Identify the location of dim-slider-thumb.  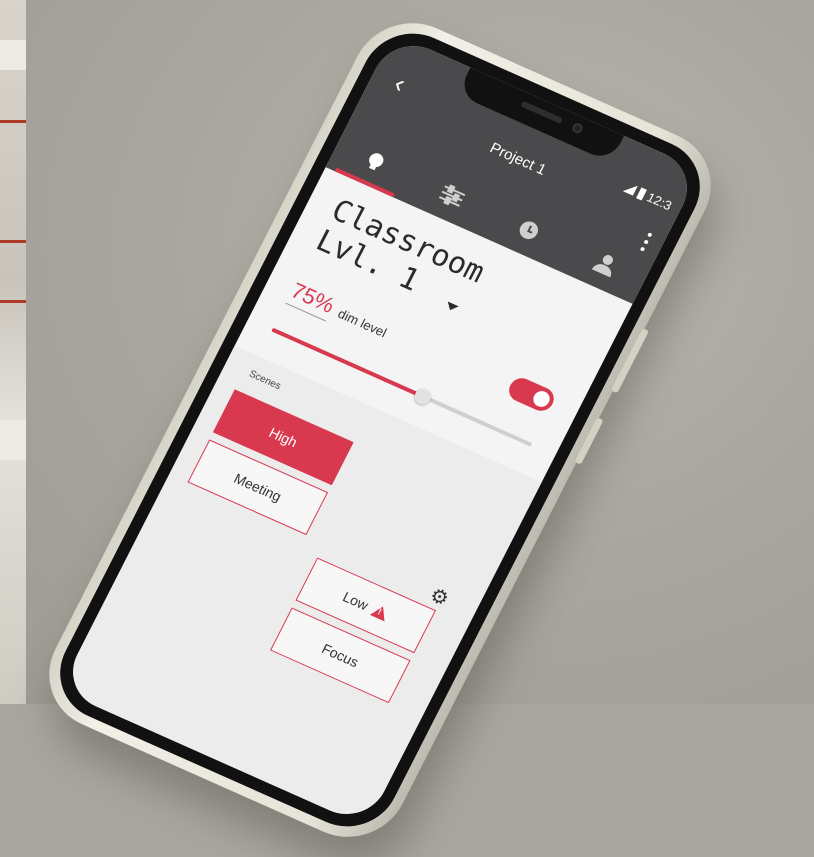
(422, 396).